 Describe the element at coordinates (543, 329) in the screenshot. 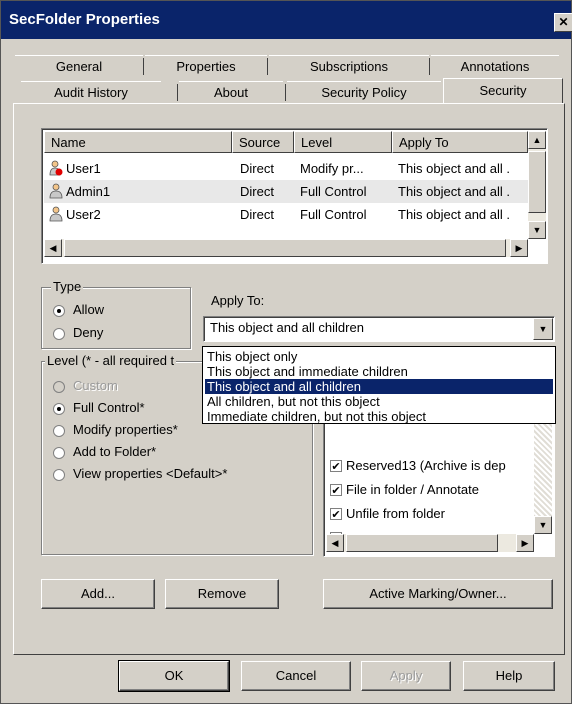

I see `chevron-down-icon: ▼` at that location.